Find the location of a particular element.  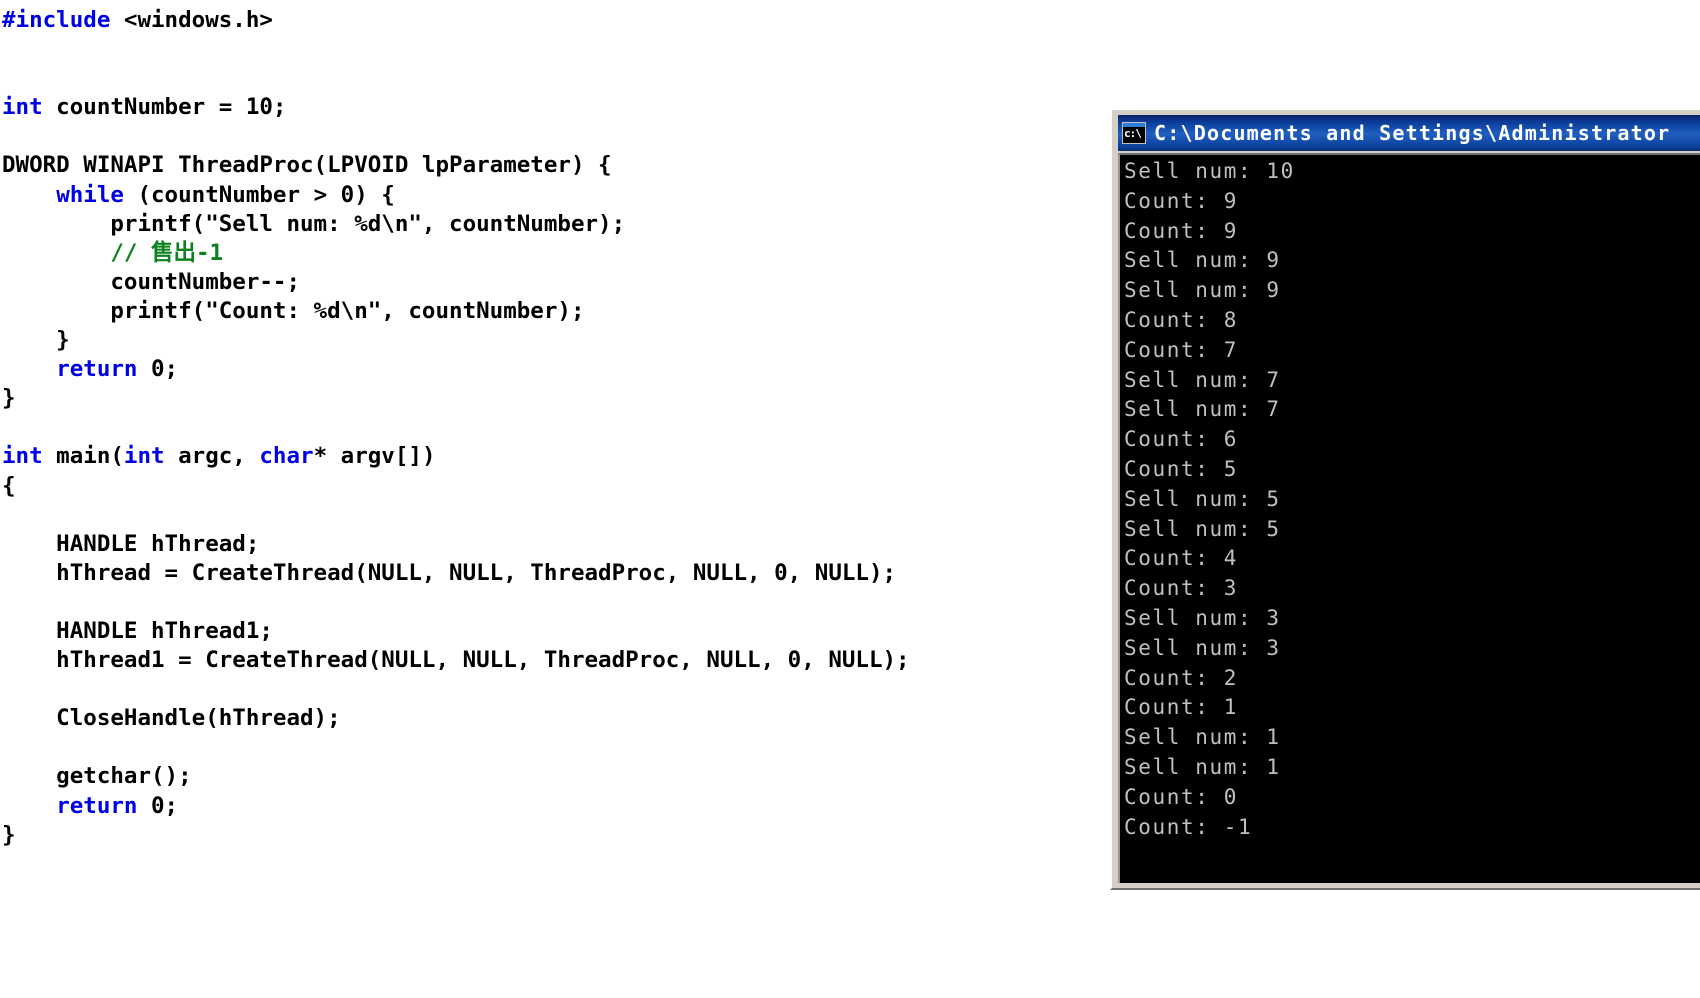

code-token: argc, is located at coordinates (212, 456).